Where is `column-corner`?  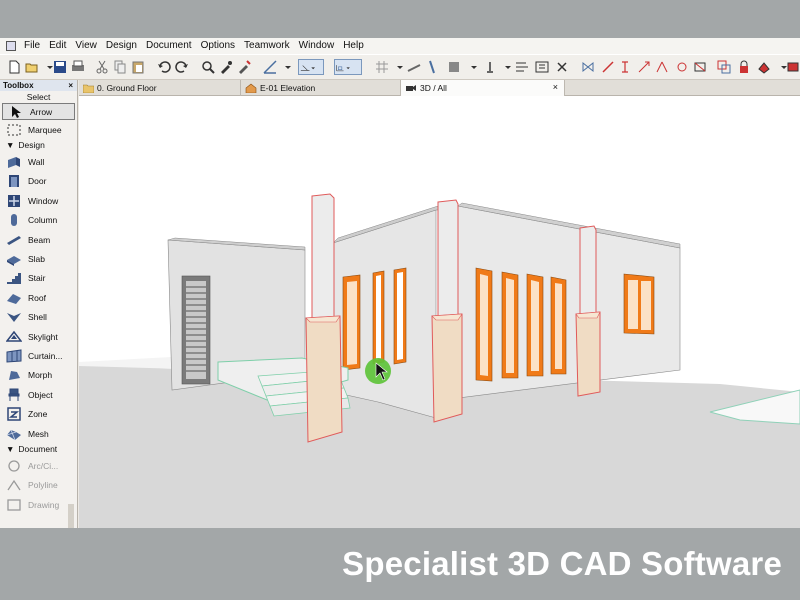
column-corner is located at coordinates (447, 311).